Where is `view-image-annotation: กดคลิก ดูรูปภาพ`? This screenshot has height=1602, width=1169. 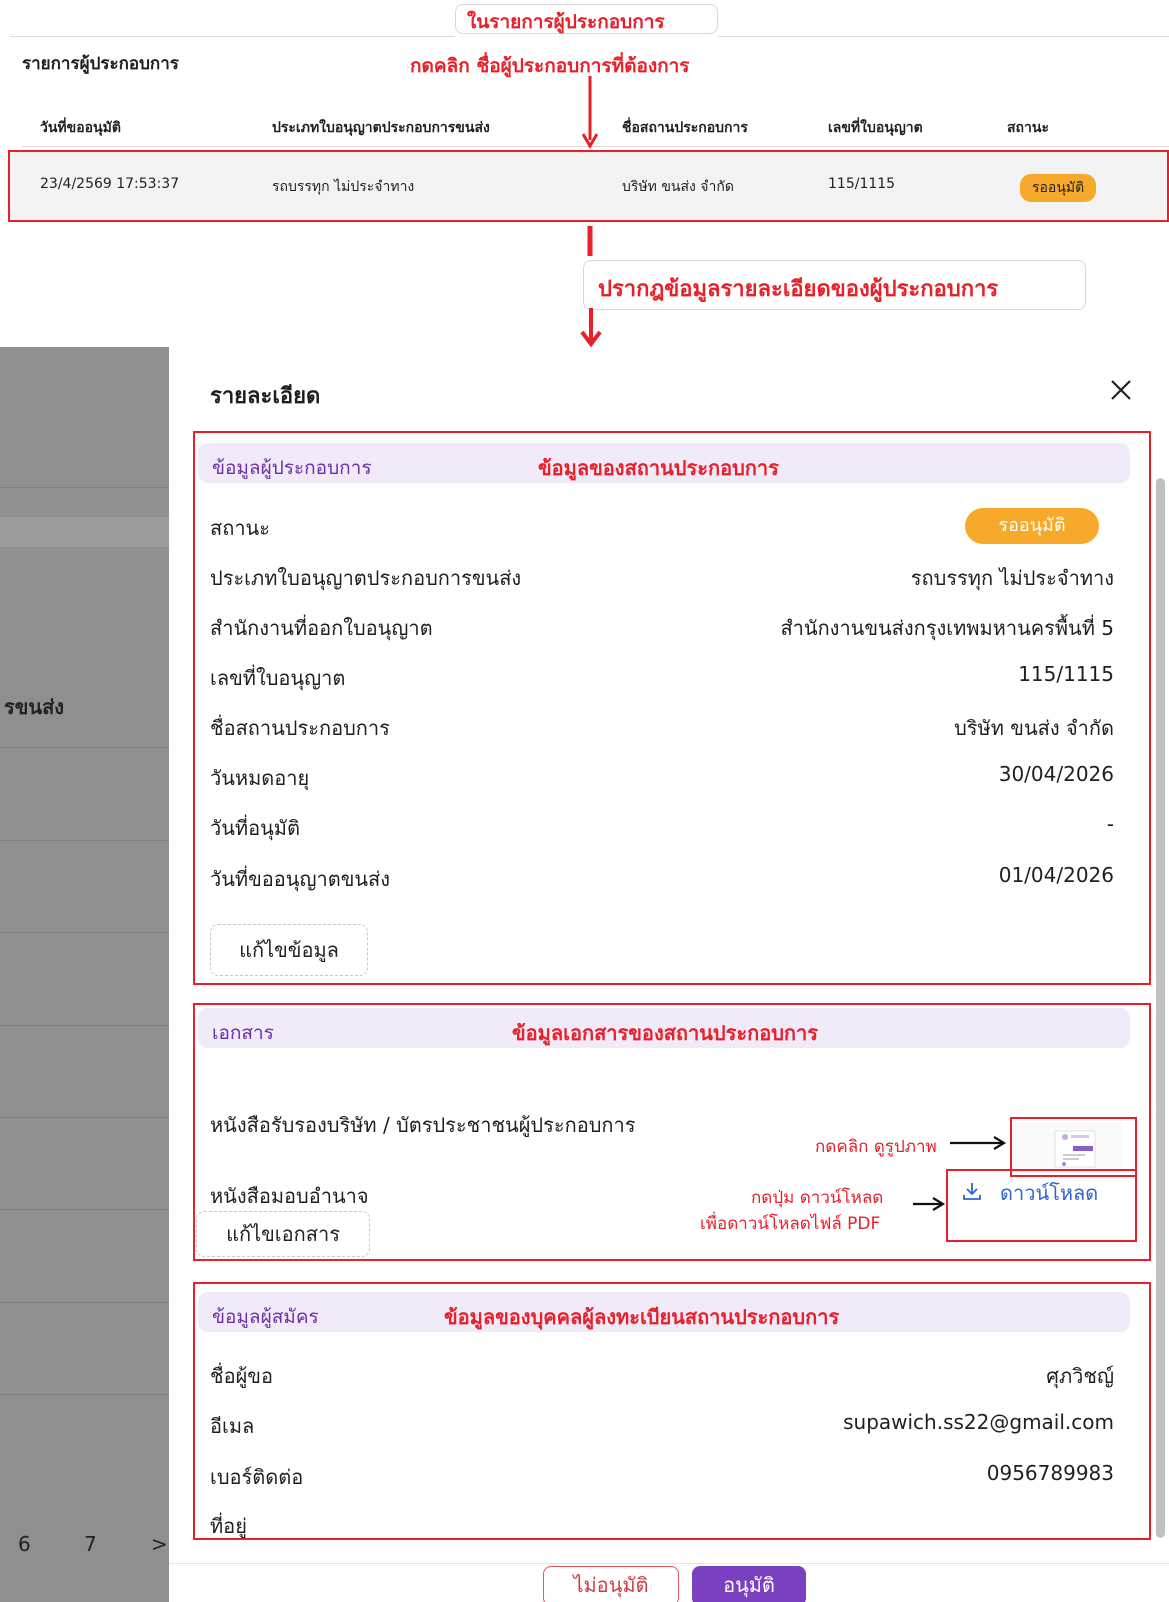
view-image-annotation: กดคลิก ดูรูปภาพ is located at coordinates (876, 1147).